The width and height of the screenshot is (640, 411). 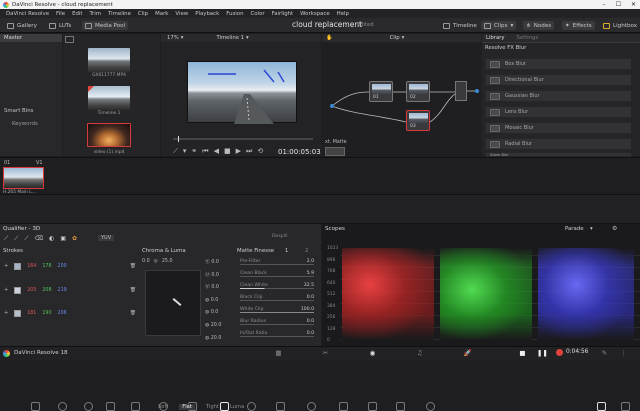 I want to click on rgb-mixer-icon, so click(x=110, y=406).